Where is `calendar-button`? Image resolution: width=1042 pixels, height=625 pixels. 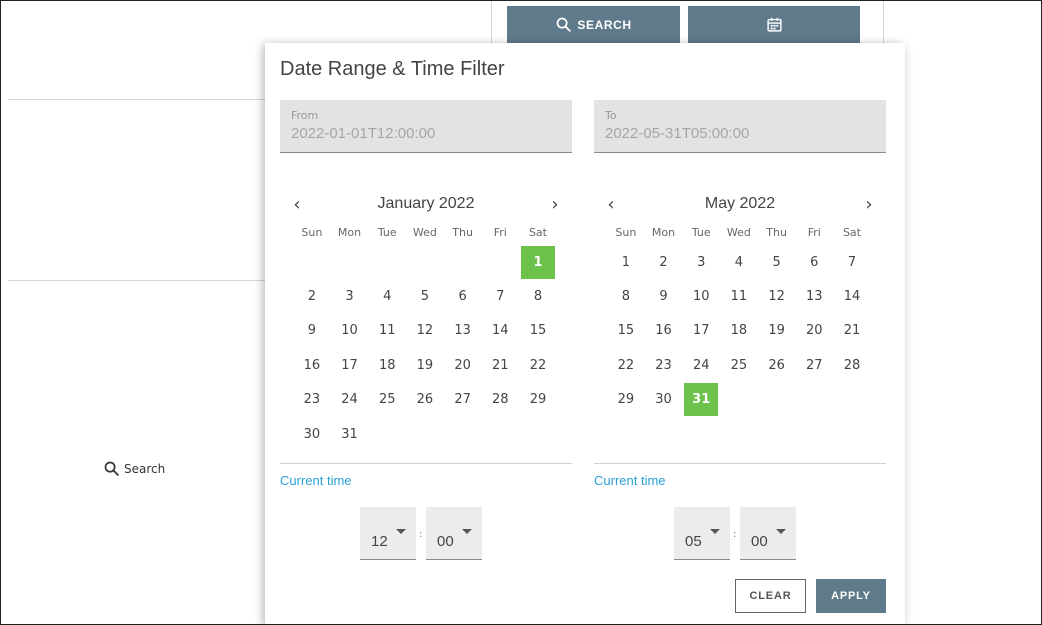 calendar-button is located at coordinates (774, 24).